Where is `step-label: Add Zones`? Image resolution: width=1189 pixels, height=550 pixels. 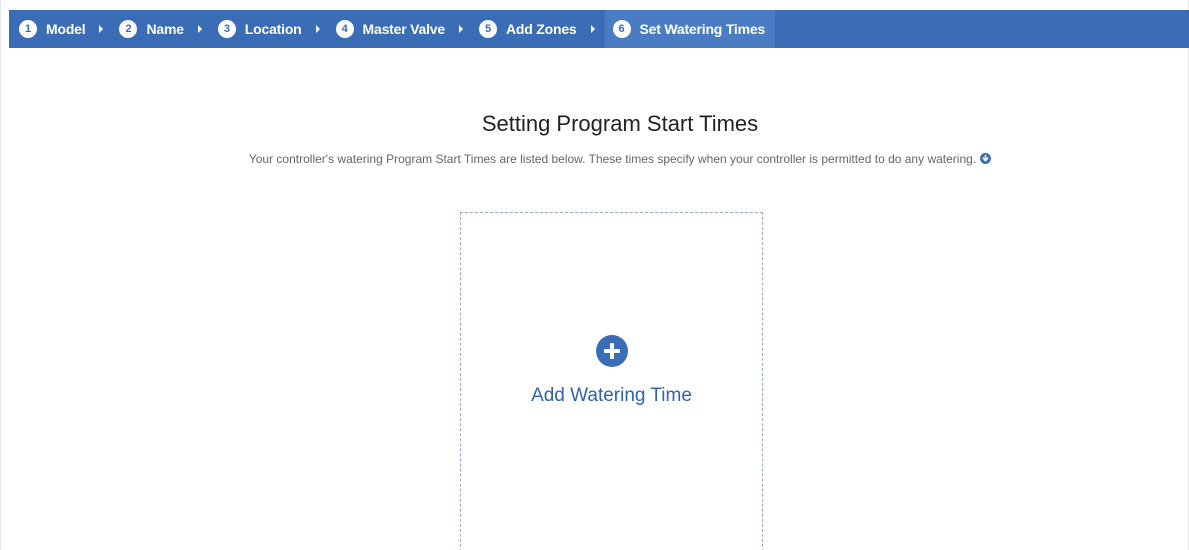
step-label: Add Zones is located at coordinates (541, 29).